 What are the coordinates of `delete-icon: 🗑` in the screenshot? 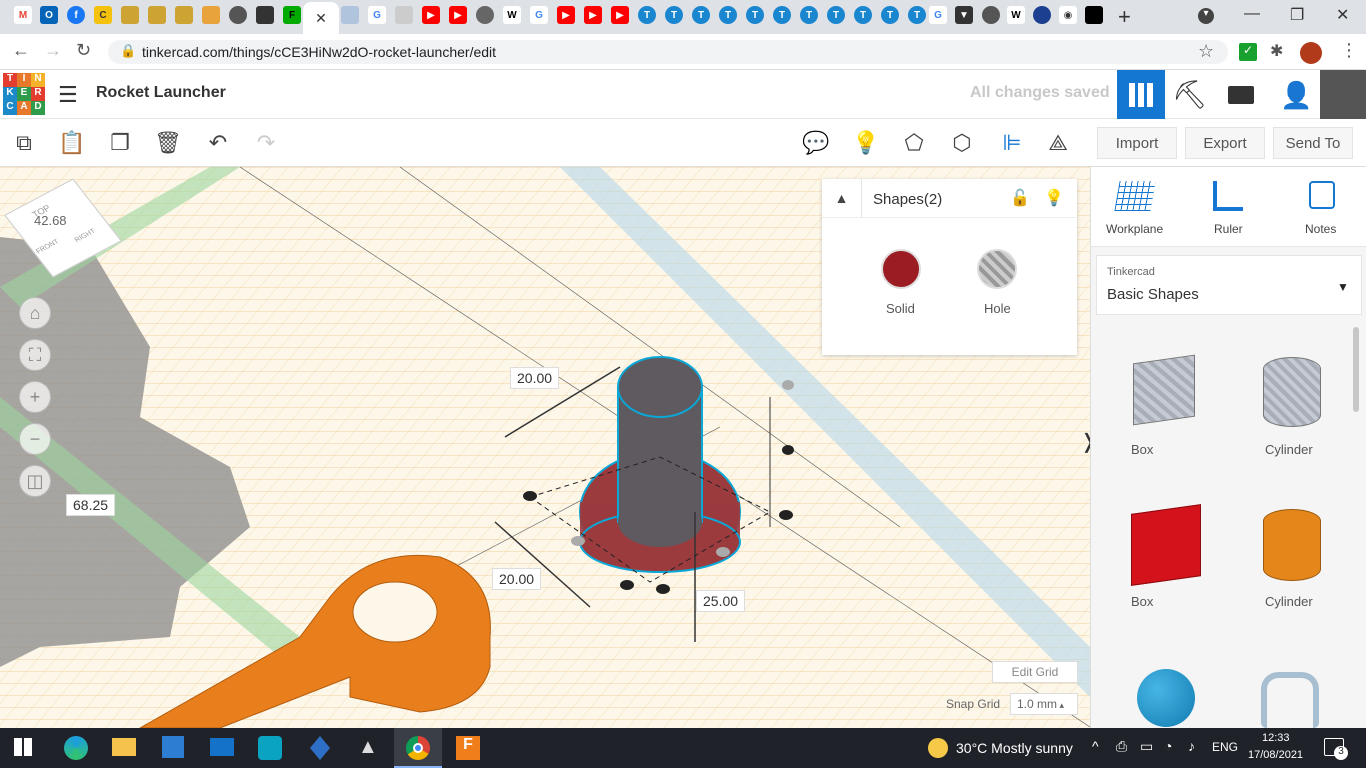 It's located at (168, 143).